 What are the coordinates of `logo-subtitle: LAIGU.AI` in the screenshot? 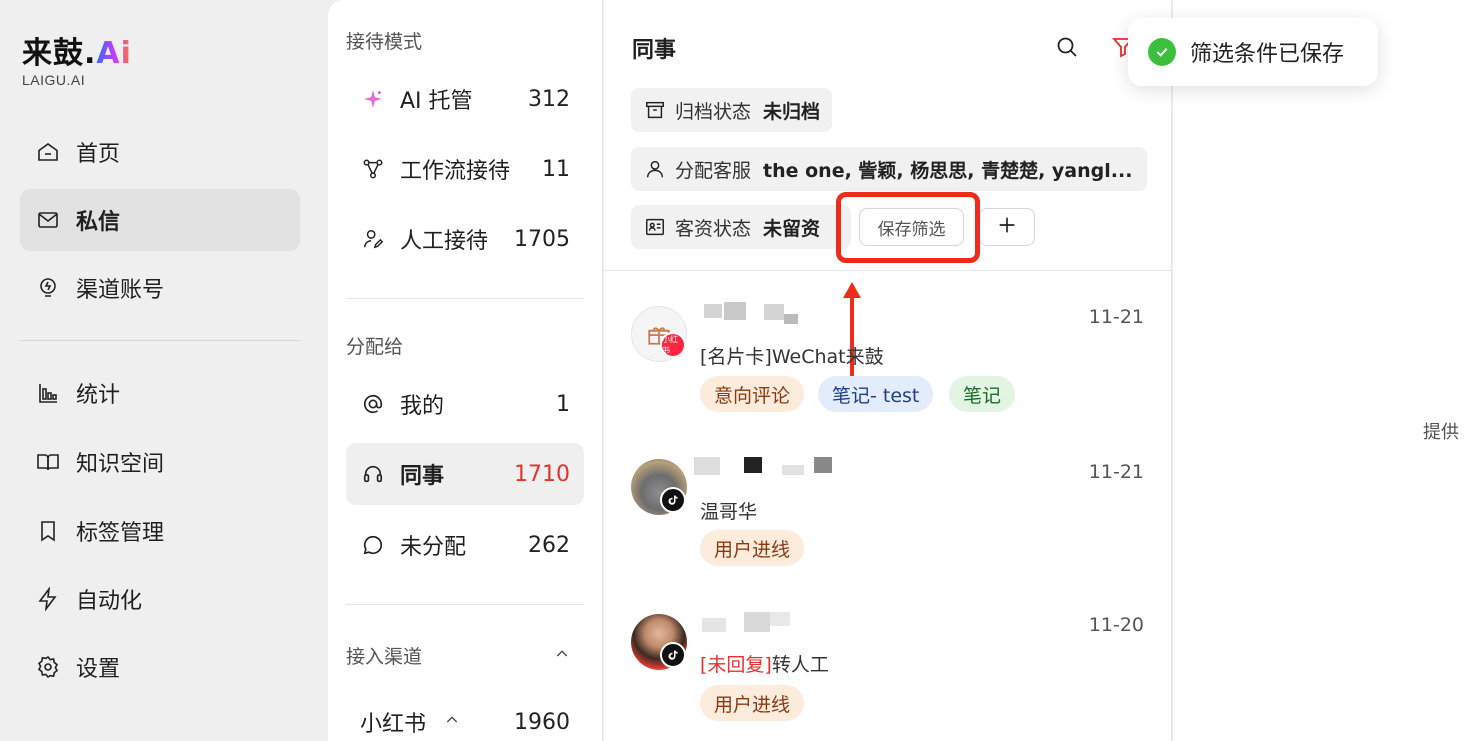 It's located at (54, 80).